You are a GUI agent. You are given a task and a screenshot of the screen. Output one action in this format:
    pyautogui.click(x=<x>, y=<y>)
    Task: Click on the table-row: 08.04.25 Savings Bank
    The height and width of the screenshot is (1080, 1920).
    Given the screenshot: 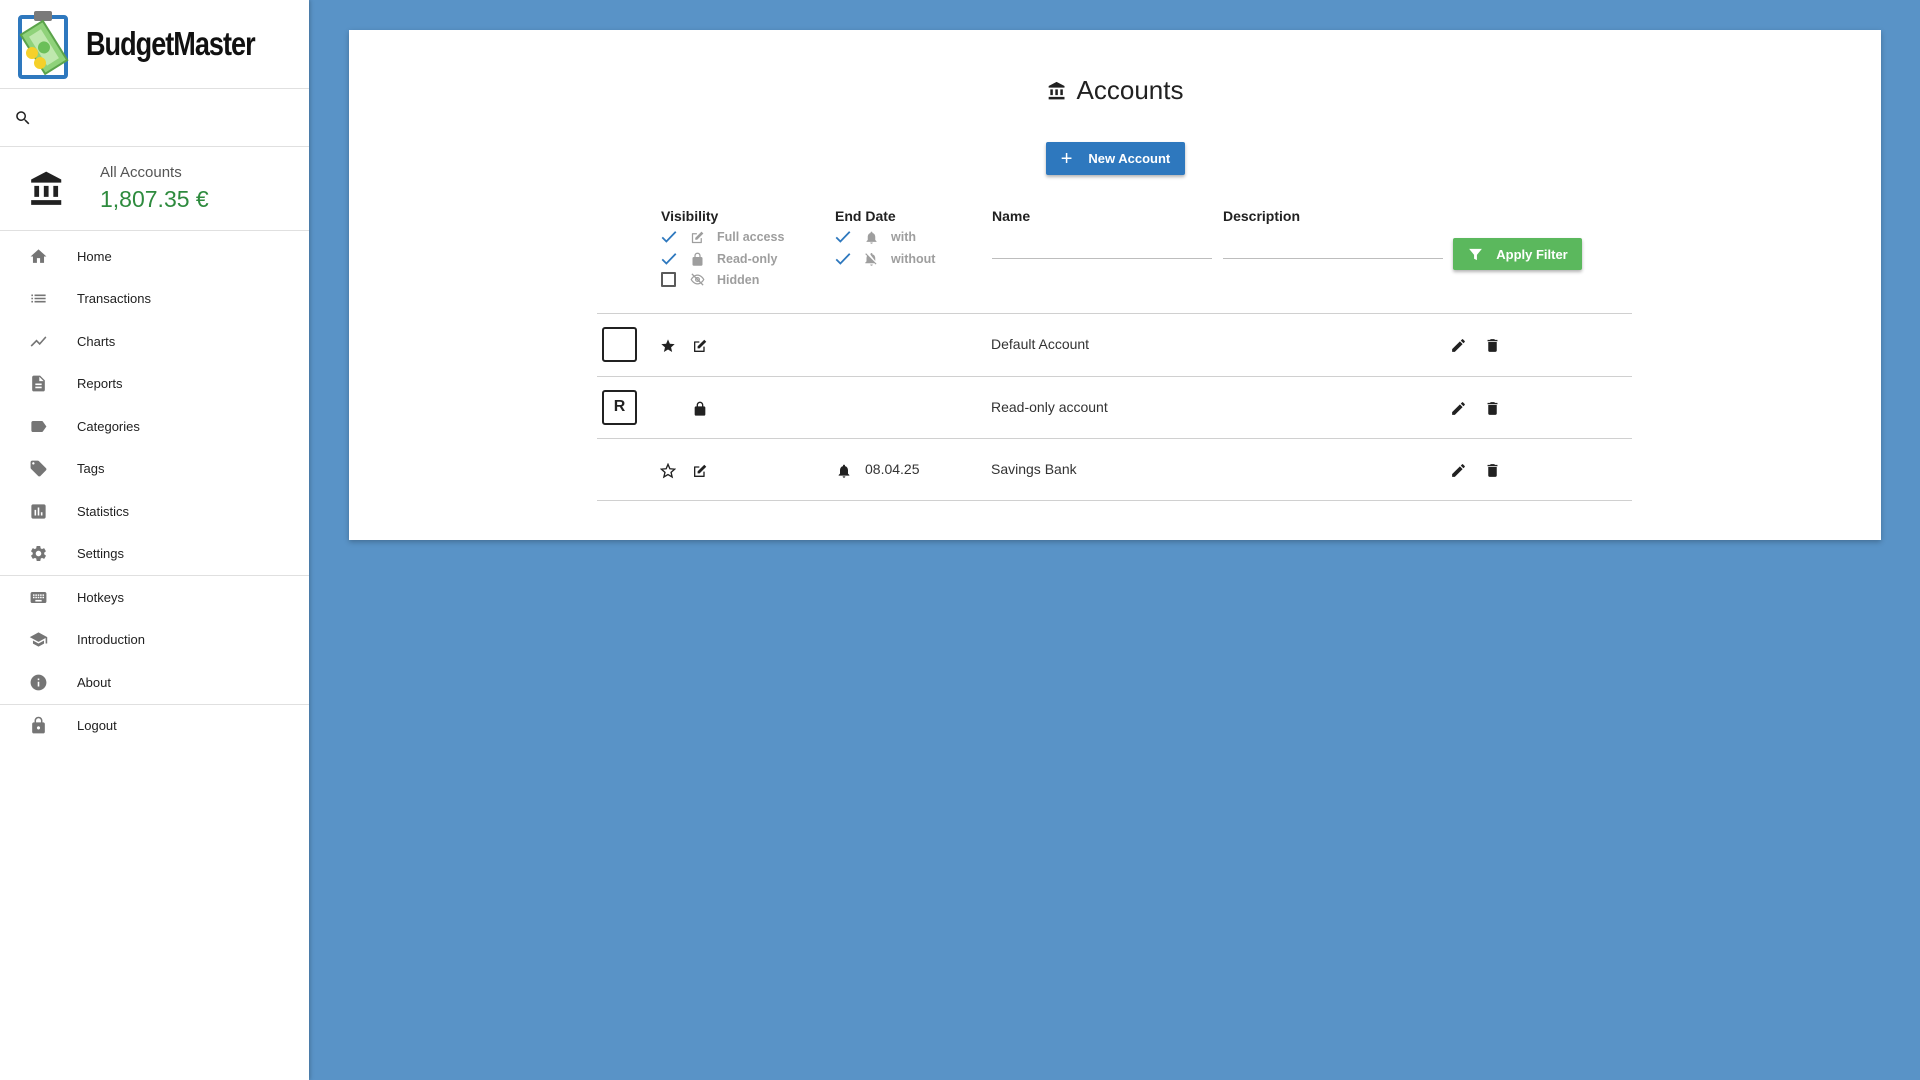 What is the action you would take?
    pyautogui.click(x=1114, y=469)
    